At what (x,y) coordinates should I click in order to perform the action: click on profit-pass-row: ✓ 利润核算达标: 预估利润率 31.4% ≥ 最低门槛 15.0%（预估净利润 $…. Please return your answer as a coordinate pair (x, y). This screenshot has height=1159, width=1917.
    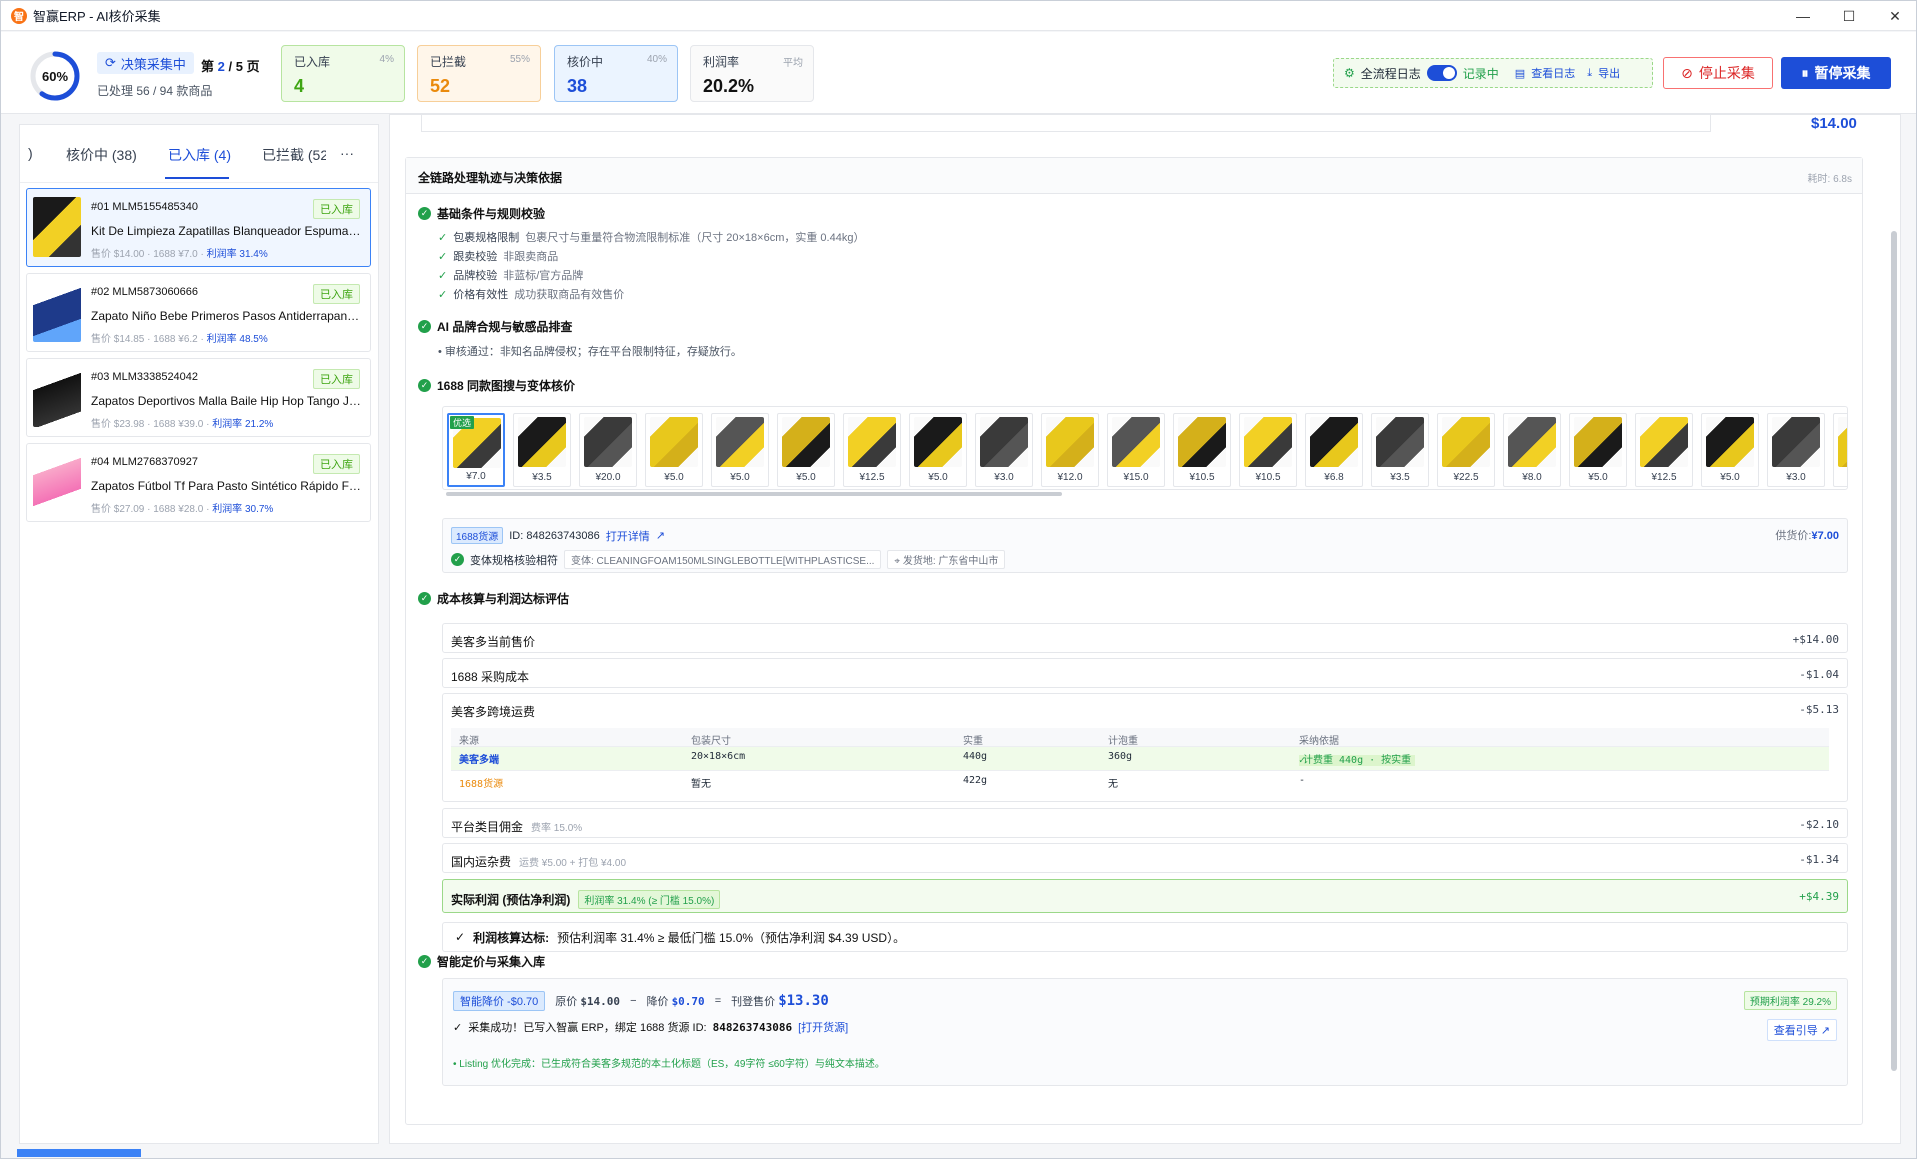
    Looking at the image, I should click on (1145, 937).